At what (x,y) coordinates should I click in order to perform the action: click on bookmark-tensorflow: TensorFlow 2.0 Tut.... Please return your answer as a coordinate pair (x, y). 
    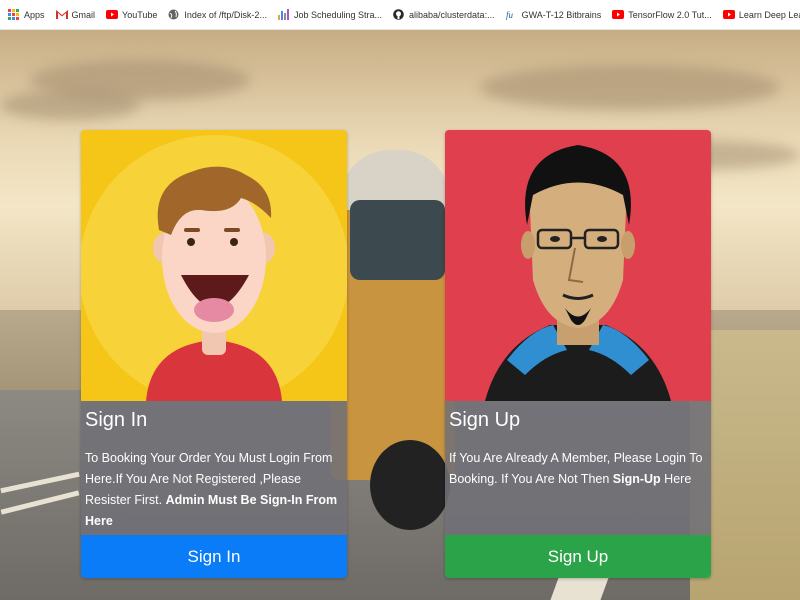
    Looking at the image, I should click on (662, 14).